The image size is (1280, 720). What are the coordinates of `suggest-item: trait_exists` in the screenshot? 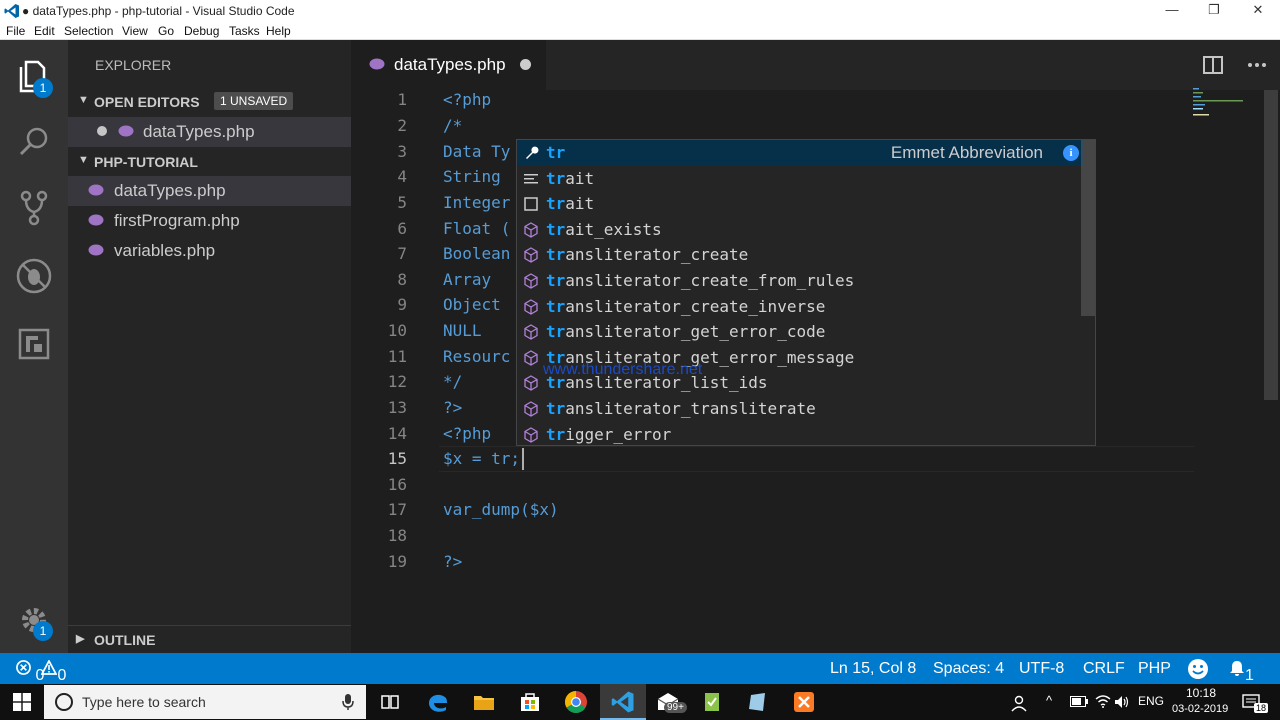 It's located at (800, 230).